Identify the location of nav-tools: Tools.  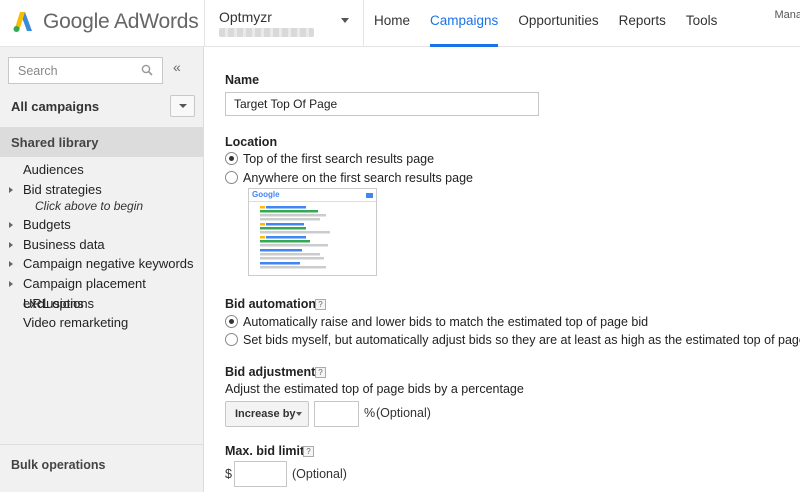
(702, 23).